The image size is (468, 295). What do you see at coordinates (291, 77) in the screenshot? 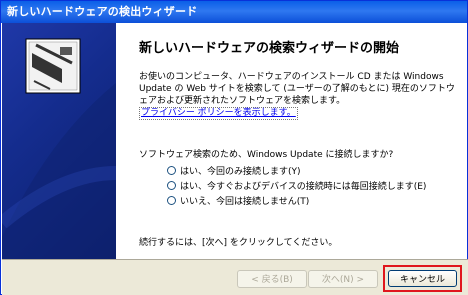
I see `intro-line: お使いのコンピュータ、ハードウェアのインストール CD または Windows` at bounding box center [291, 77].